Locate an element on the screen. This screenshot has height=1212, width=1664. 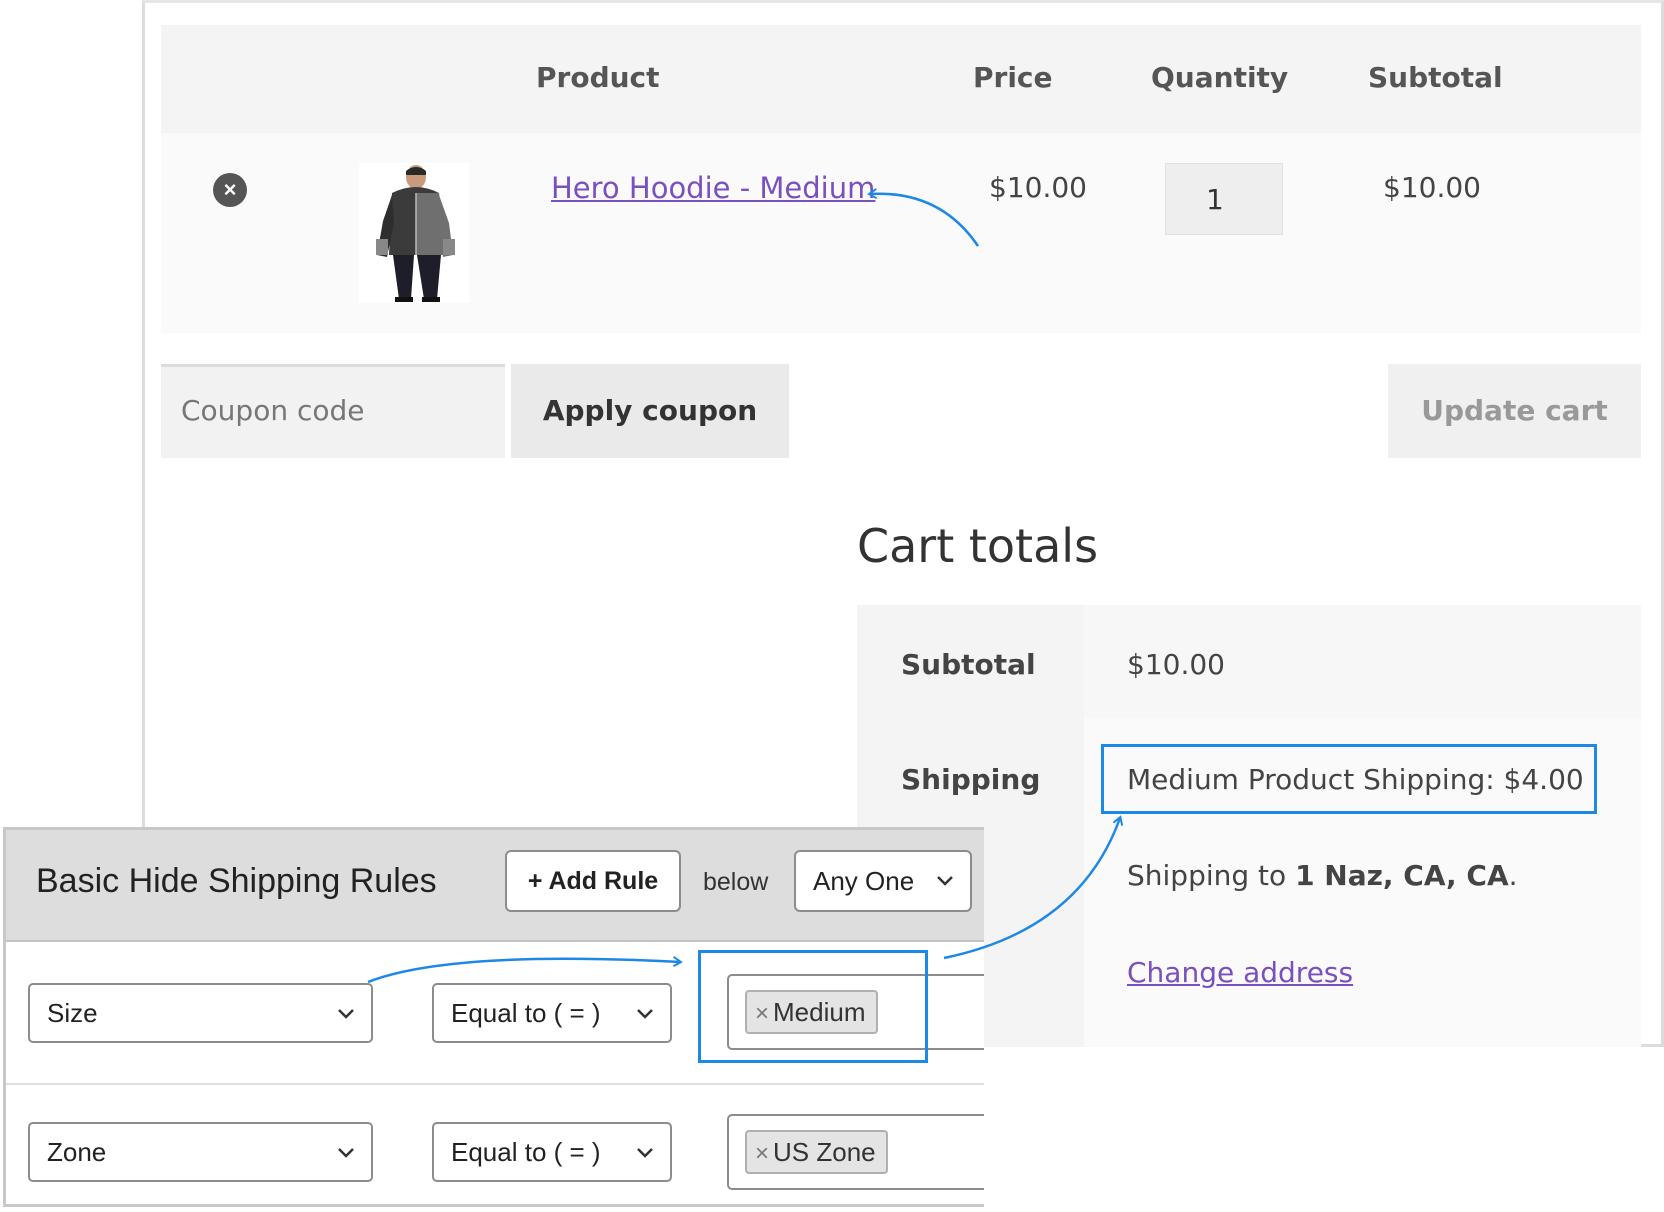
update-cart-button: Update cart is located at coordinates (1514, 411).